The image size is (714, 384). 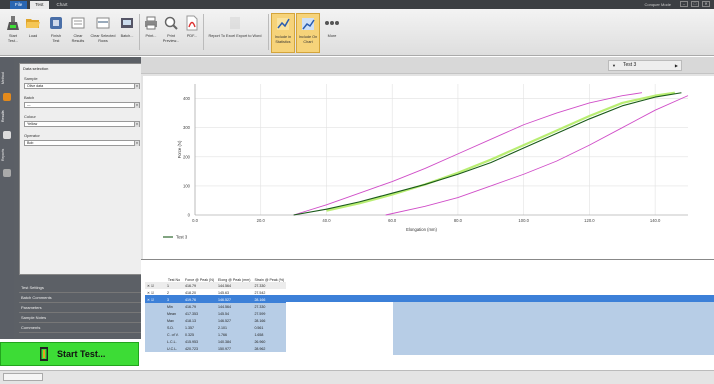 What do you see at coordinates (82, 86) in the screenshot?
I see `sample-select: Olive data ▾` at bounding box center [82, 86].